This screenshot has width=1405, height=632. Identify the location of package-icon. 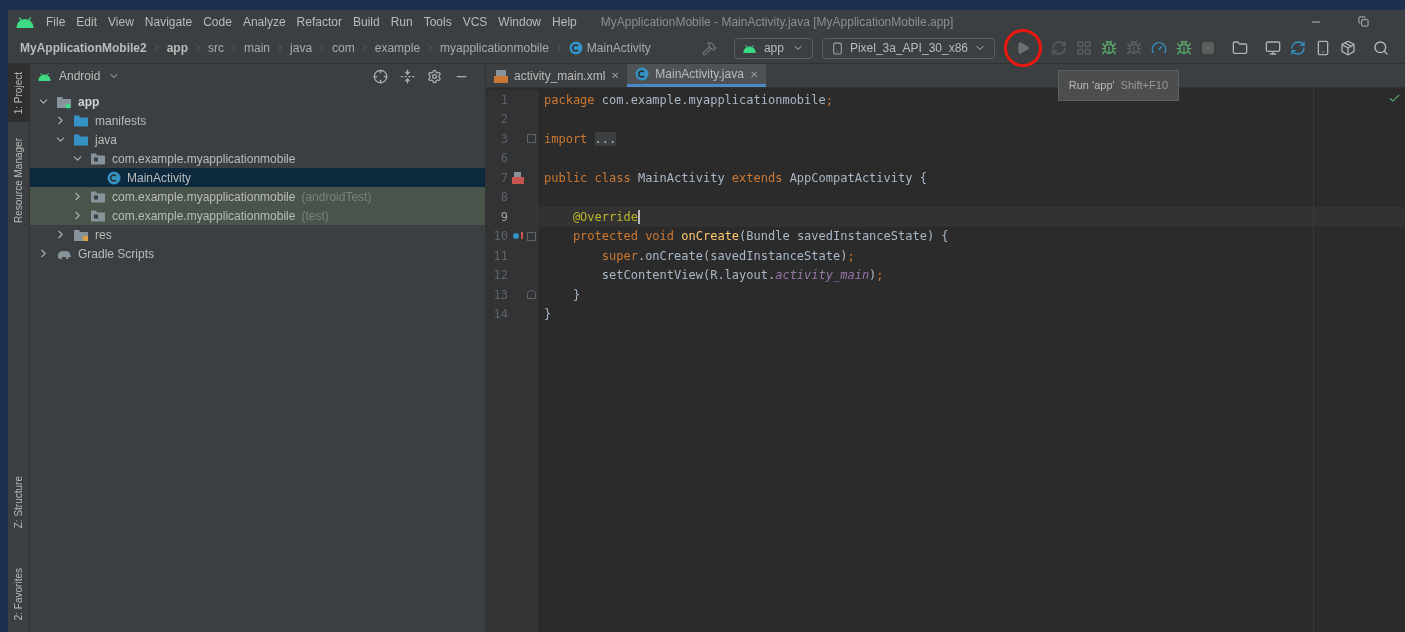
(1348, 48).